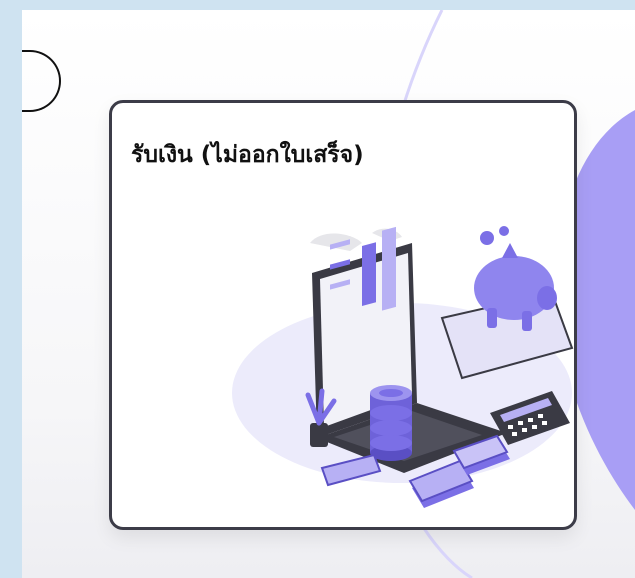 The image size is (635, 578). Describe the element at coordinates (391, 423) in the screenshot. I see `coin-stack` at that location.